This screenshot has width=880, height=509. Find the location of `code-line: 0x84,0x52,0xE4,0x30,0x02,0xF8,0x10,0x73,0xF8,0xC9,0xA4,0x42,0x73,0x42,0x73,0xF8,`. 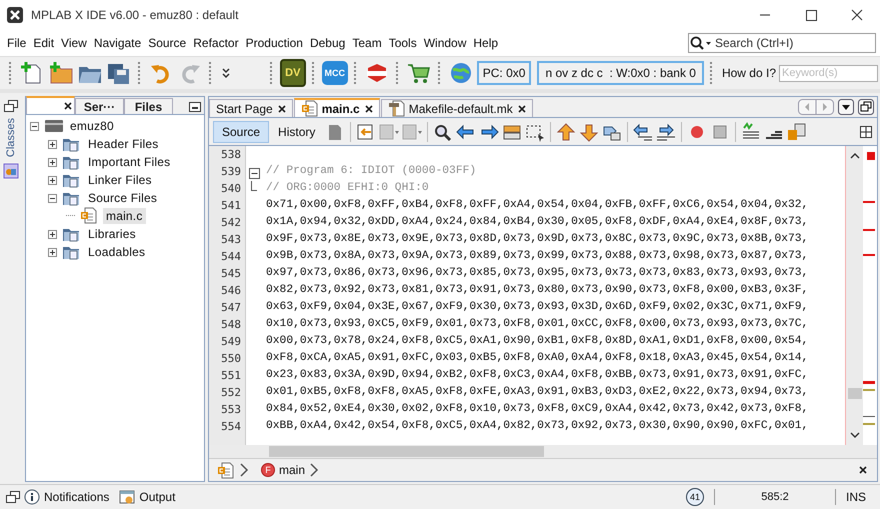

code-line: 0x84,0x52,0xE4,0x30,0x02,0xF8,0x10,0x73,0xF8,0xC9,0xA4,0x42,0x73,0x42,0x73,0xF8, is located at coordinates (537, 409).